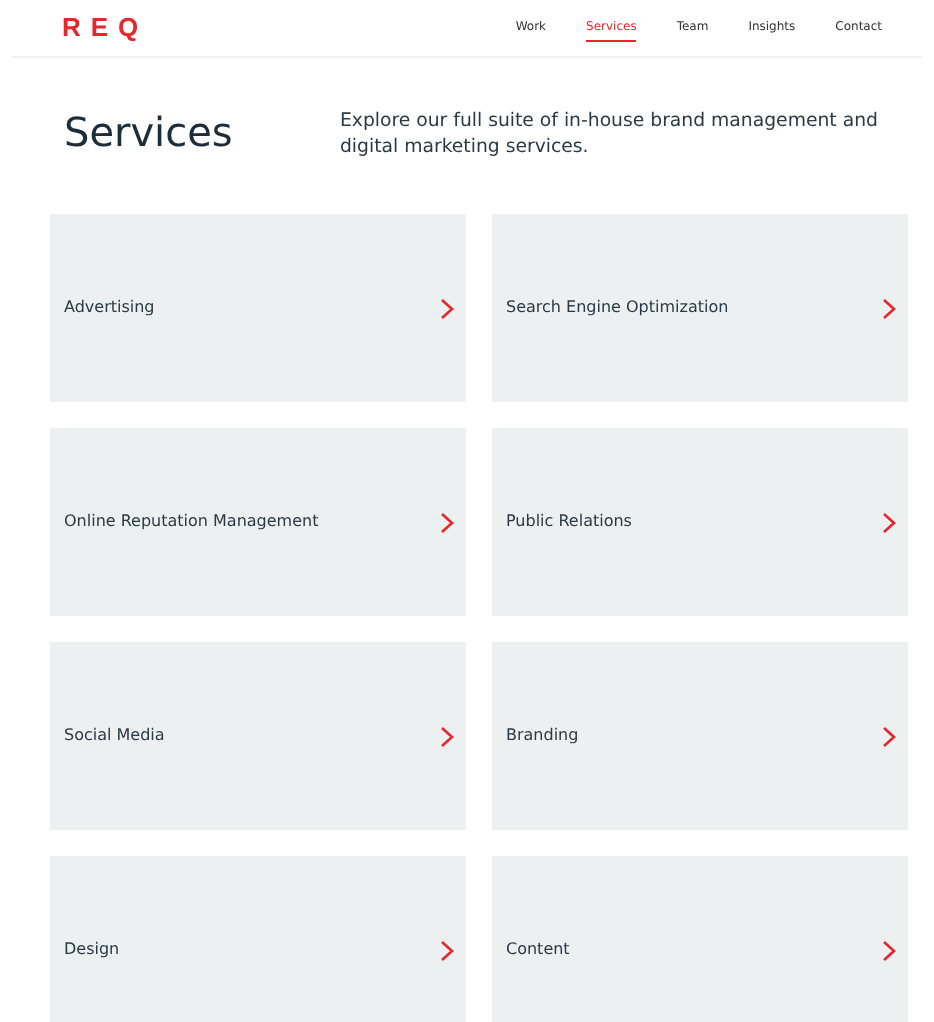 This screenshot has width=934, height=1022. What do you see at coordinates (258, 939) in the screenshot?
I see `service-tile: Design` at bounding box center [258, 939].